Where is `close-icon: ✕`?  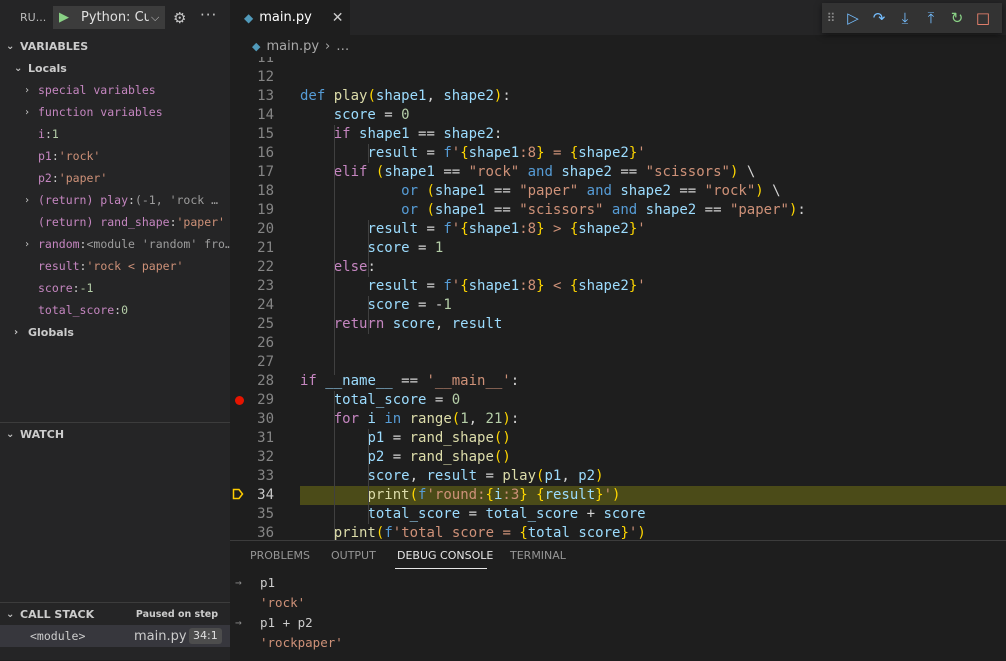 close-icon: ✕ is located at coordinates (338, 18).